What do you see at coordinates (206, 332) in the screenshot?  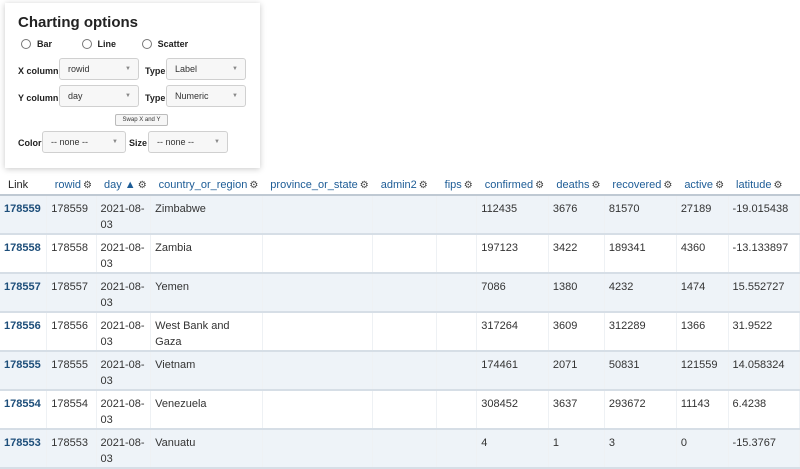 I see `cell-country: West Bank and Gaza` at bounding box center [206, 332].